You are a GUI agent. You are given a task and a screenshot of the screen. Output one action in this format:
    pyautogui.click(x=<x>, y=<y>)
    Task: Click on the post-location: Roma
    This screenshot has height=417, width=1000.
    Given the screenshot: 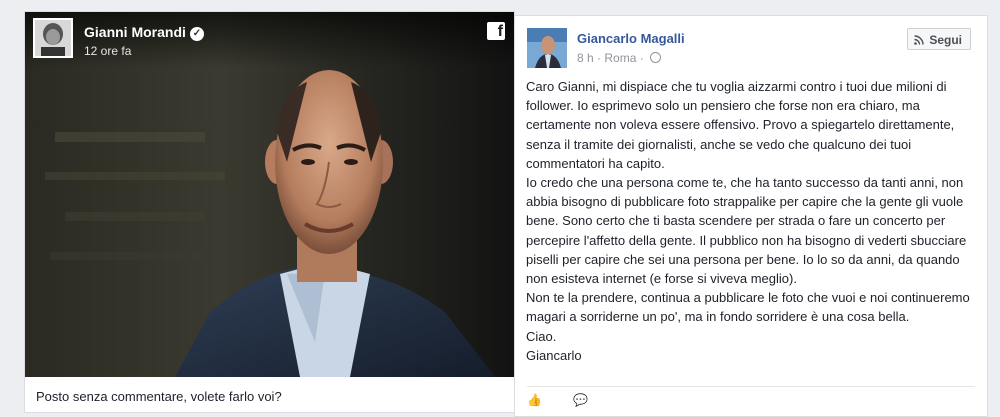 What is the action you would take?
    pyautogui.click(x=620, y=58)
    